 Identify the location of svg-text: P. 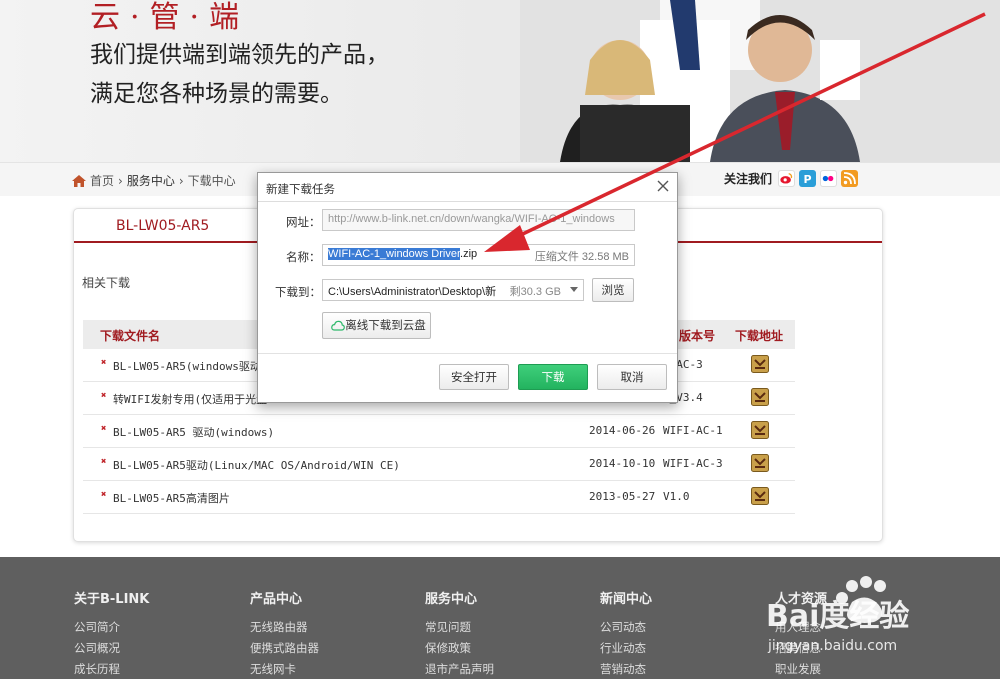
(808, 179).